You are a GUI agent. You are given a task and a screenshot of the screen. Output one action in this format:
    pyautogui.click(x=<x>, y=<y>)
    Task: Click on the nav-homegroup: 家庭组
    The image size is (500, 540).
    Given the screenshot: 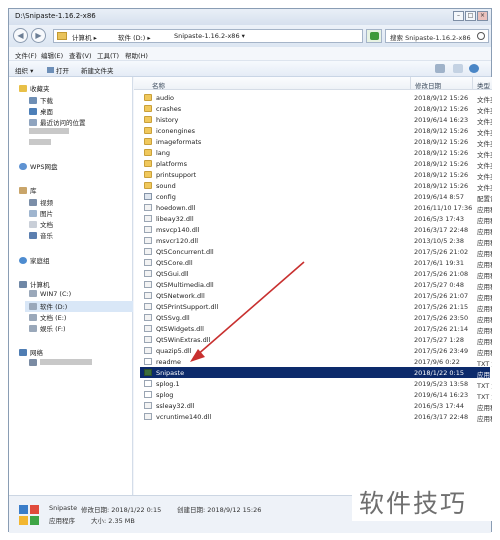 What is the action you would take?
    pyautogui.click(x=34, y=260)
    